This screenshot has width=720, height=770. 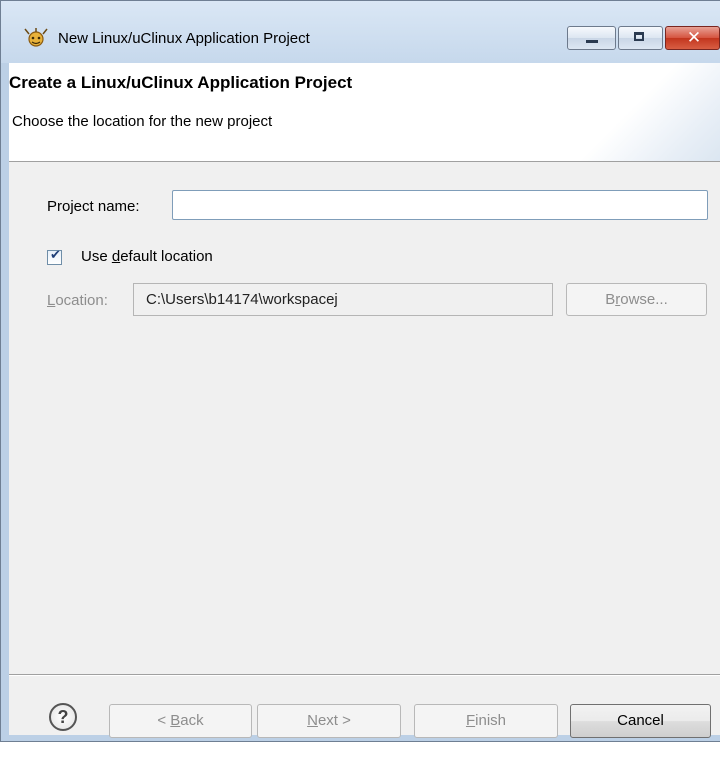 What do you see at coordinates (440, 205) in the screenshot?
I see `project-name-input` at bounding box center [440, 205].